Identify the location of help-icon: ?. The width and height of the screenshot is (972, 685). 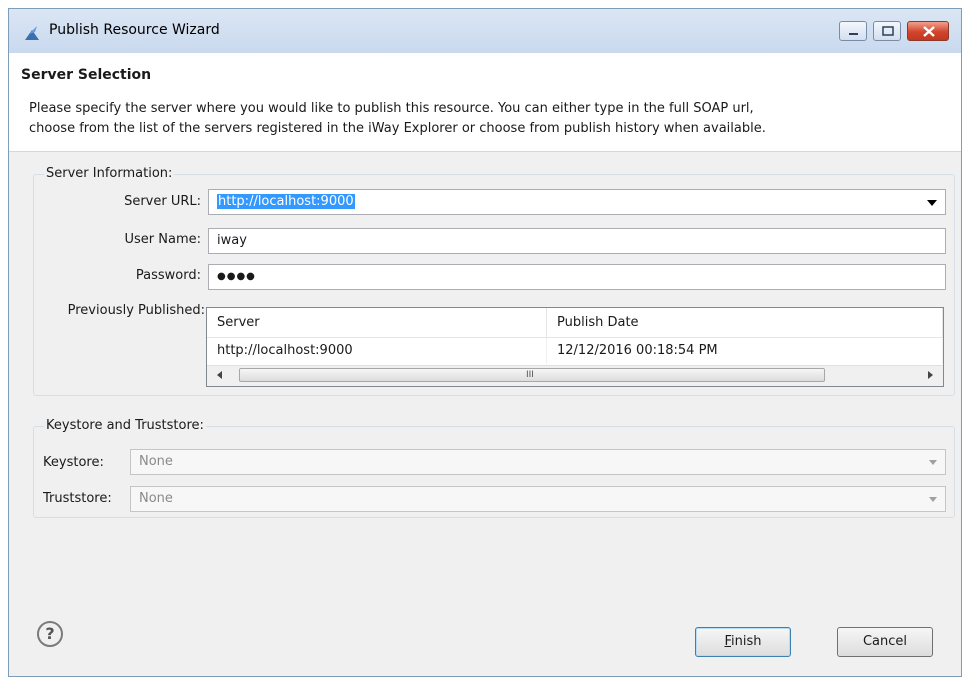
(50, 634).